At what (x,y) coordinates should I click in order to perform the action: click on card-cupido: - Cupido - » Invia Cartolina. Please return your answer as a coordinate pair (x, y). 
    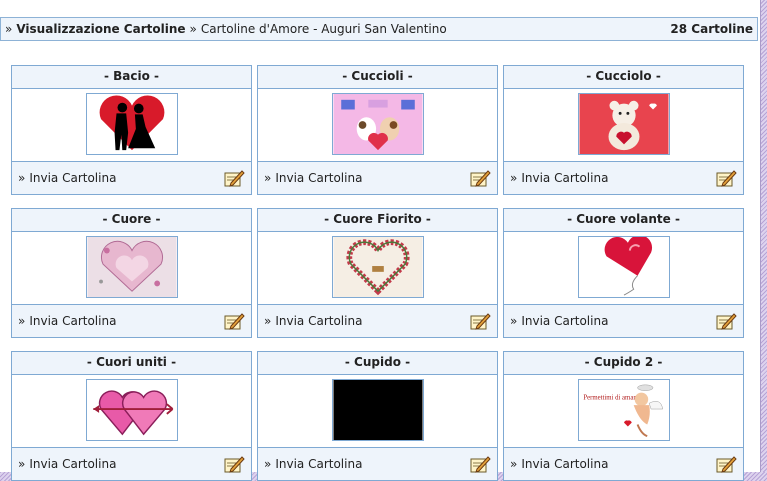
    Looking at the image, I should click on (377, 416).